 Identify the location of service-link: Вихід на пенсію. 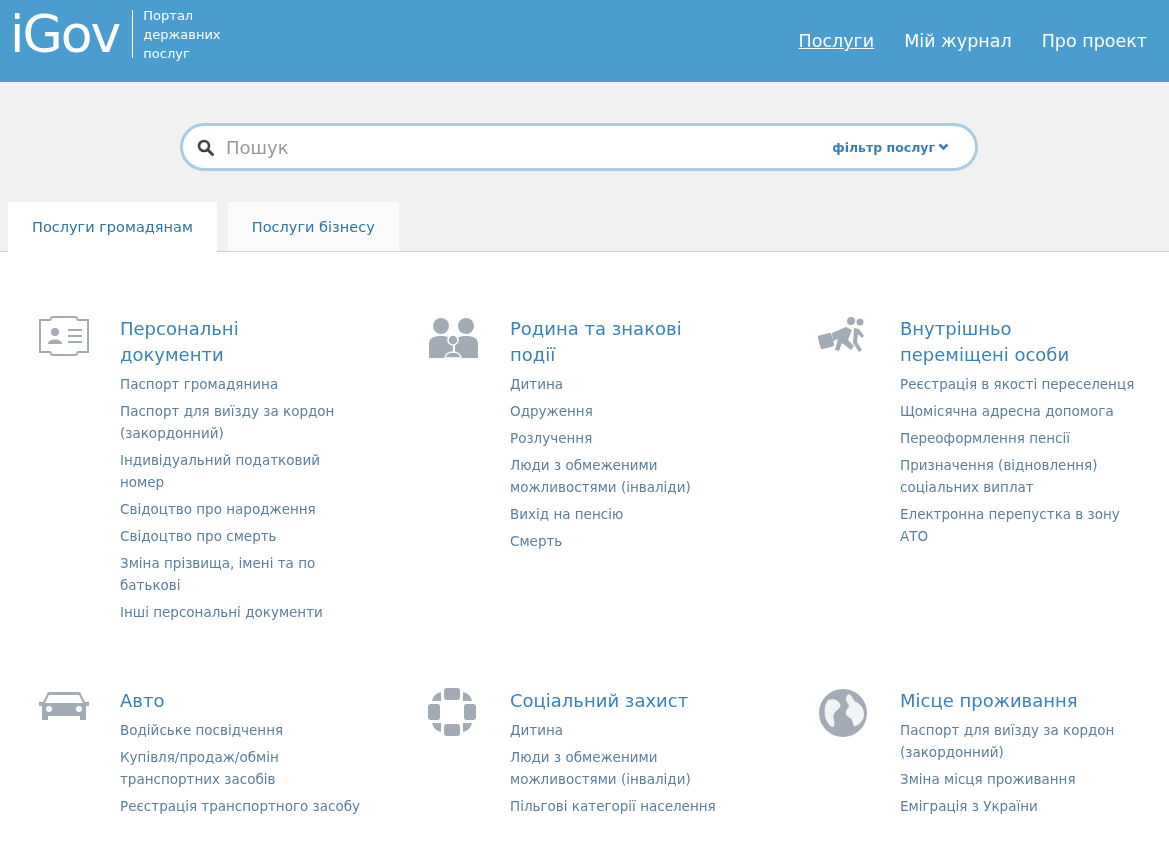
(630, 514).